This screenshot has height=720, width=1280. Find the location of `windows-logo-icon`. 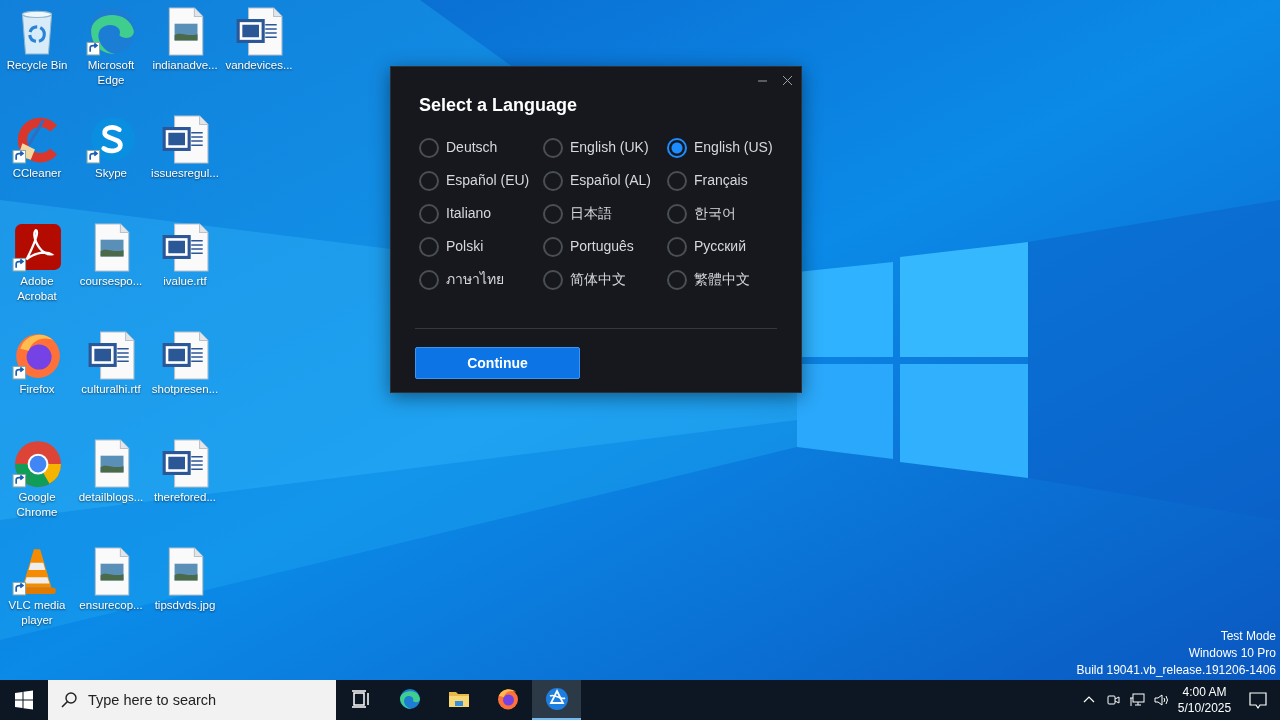

windows-logo-icon is located at coordinates (24, 700).